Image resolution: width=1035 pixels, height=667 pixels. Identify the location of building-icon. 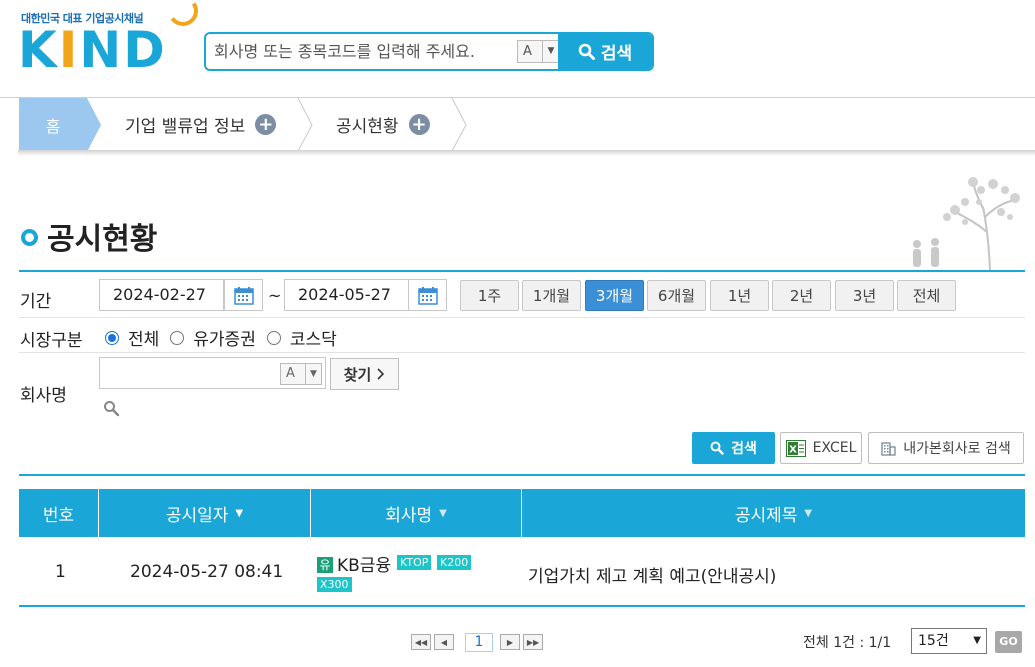
(888, 448).